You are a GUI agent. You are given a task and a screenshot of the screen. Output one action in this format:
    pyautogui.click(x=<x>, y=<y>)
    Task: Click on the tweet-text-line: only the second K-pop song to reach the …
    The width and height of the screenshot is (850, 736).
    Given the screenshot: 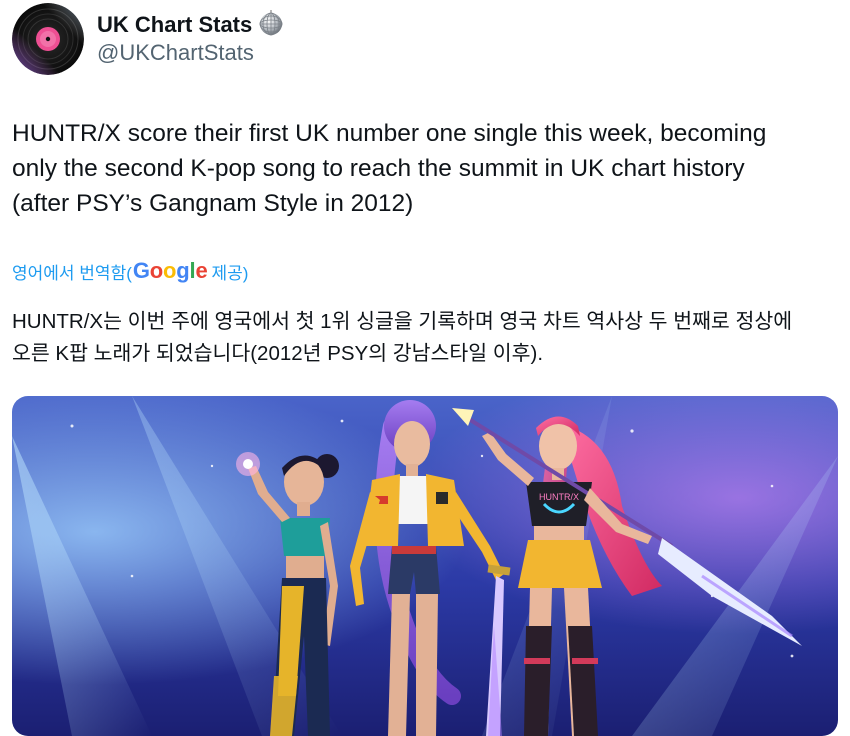 What is the action you would take?
    pyautogui.click(x=378, y=168)
    